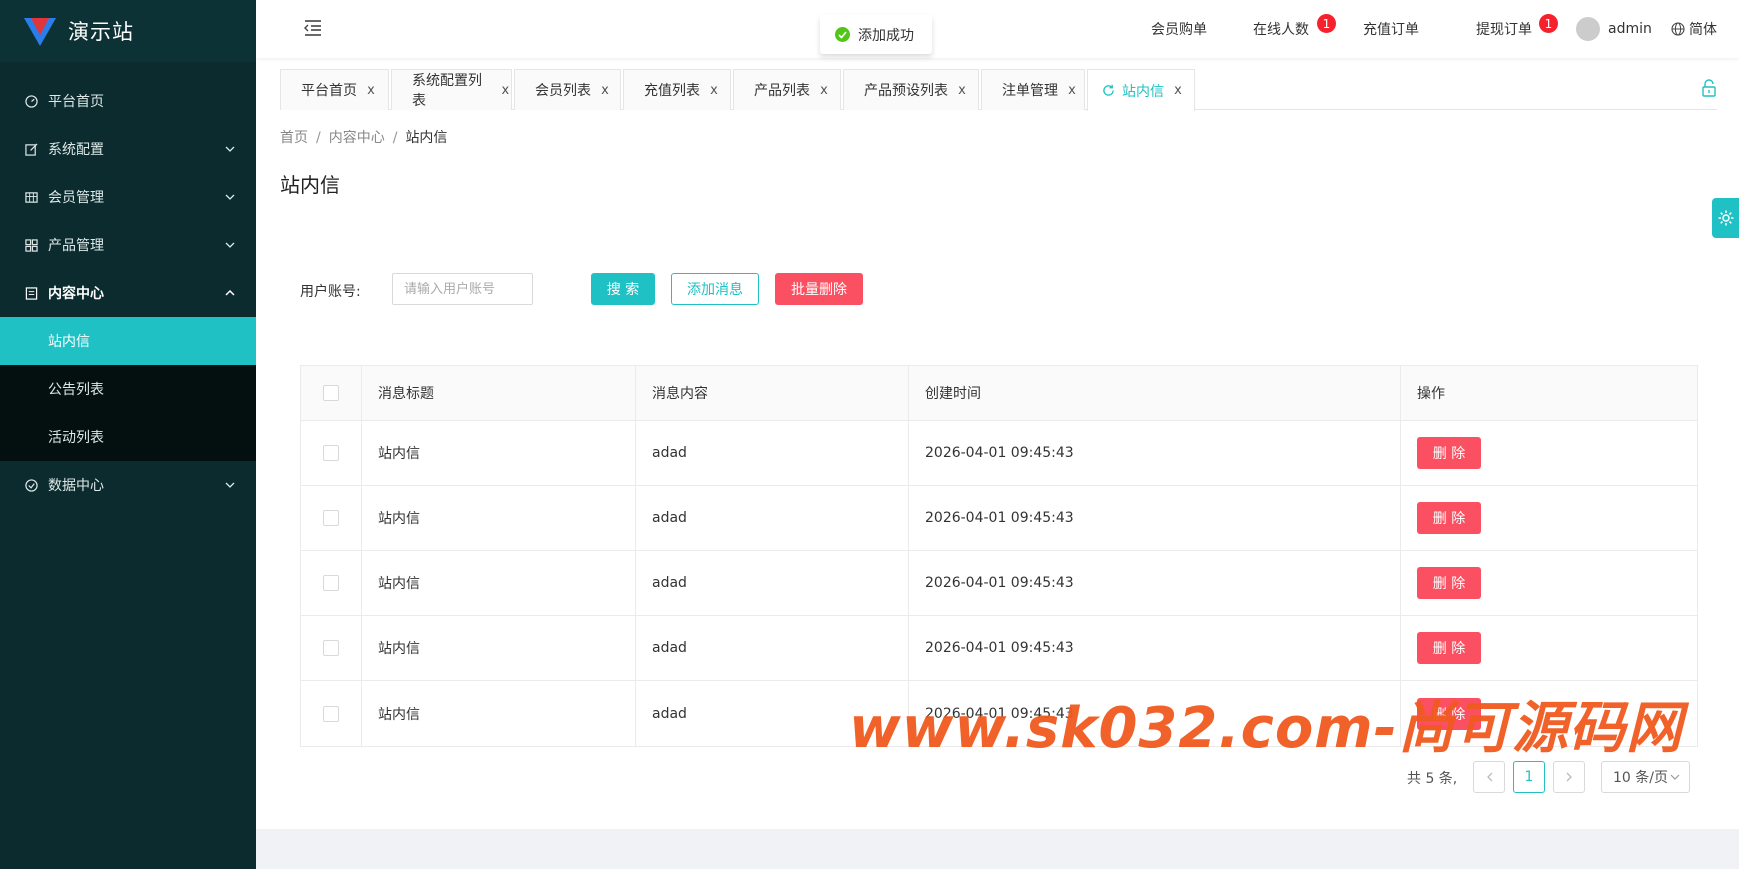 The image size is (1739, 869). I want to click on tab-member-list: 会员列表 x, so click(567, 89).